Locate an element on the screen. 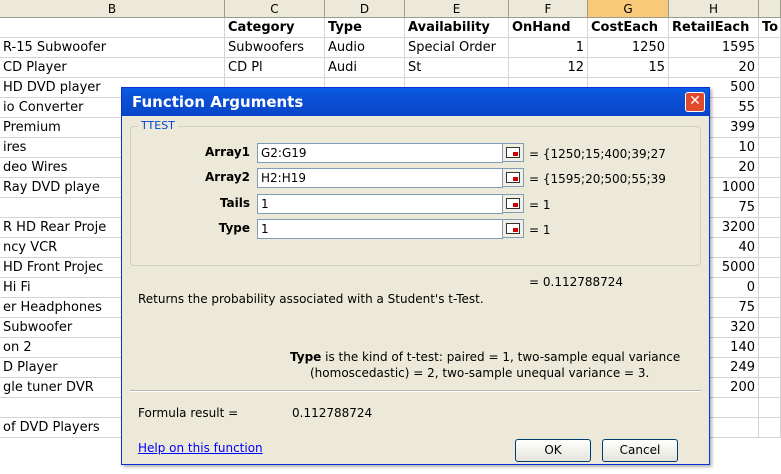 Image resolution: width=781 pixels, height=474 pixels. type-label: Type is located at coordinates (234, 228).